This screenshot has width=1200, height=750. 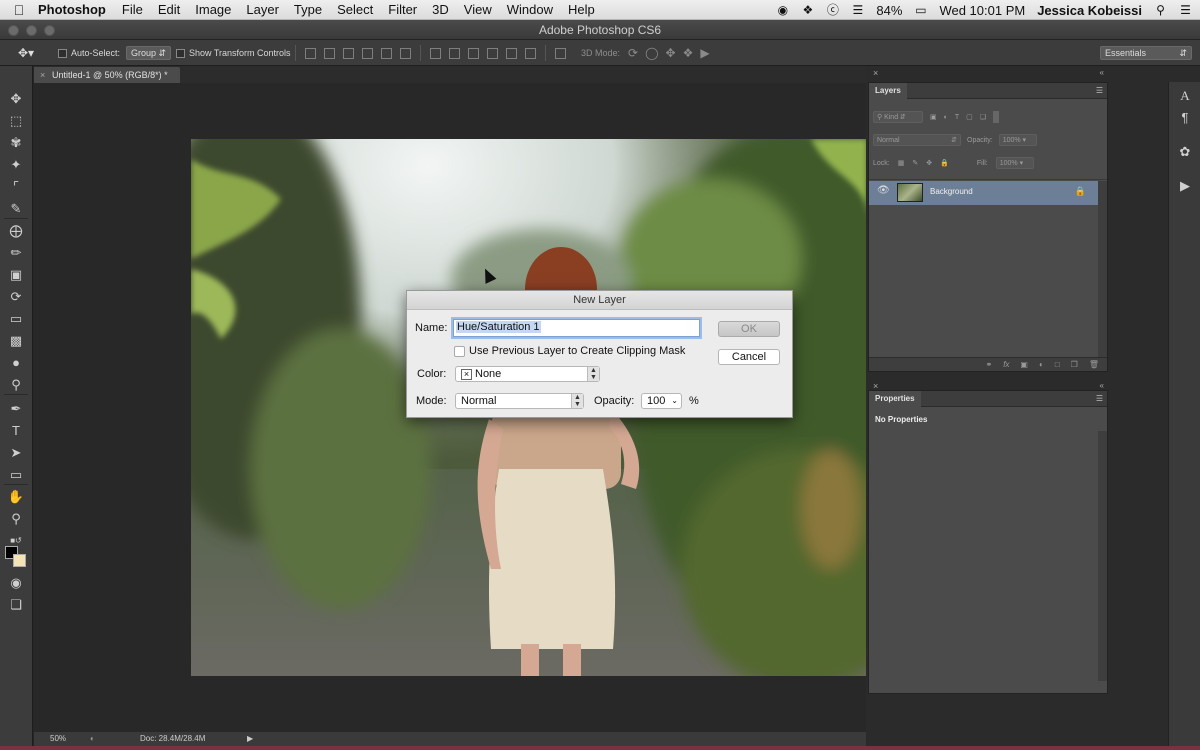 What do you see at coordinates (169, 9) in the screenshot?
I see `menu-edit: Edit` at bounding box center [169, 9].